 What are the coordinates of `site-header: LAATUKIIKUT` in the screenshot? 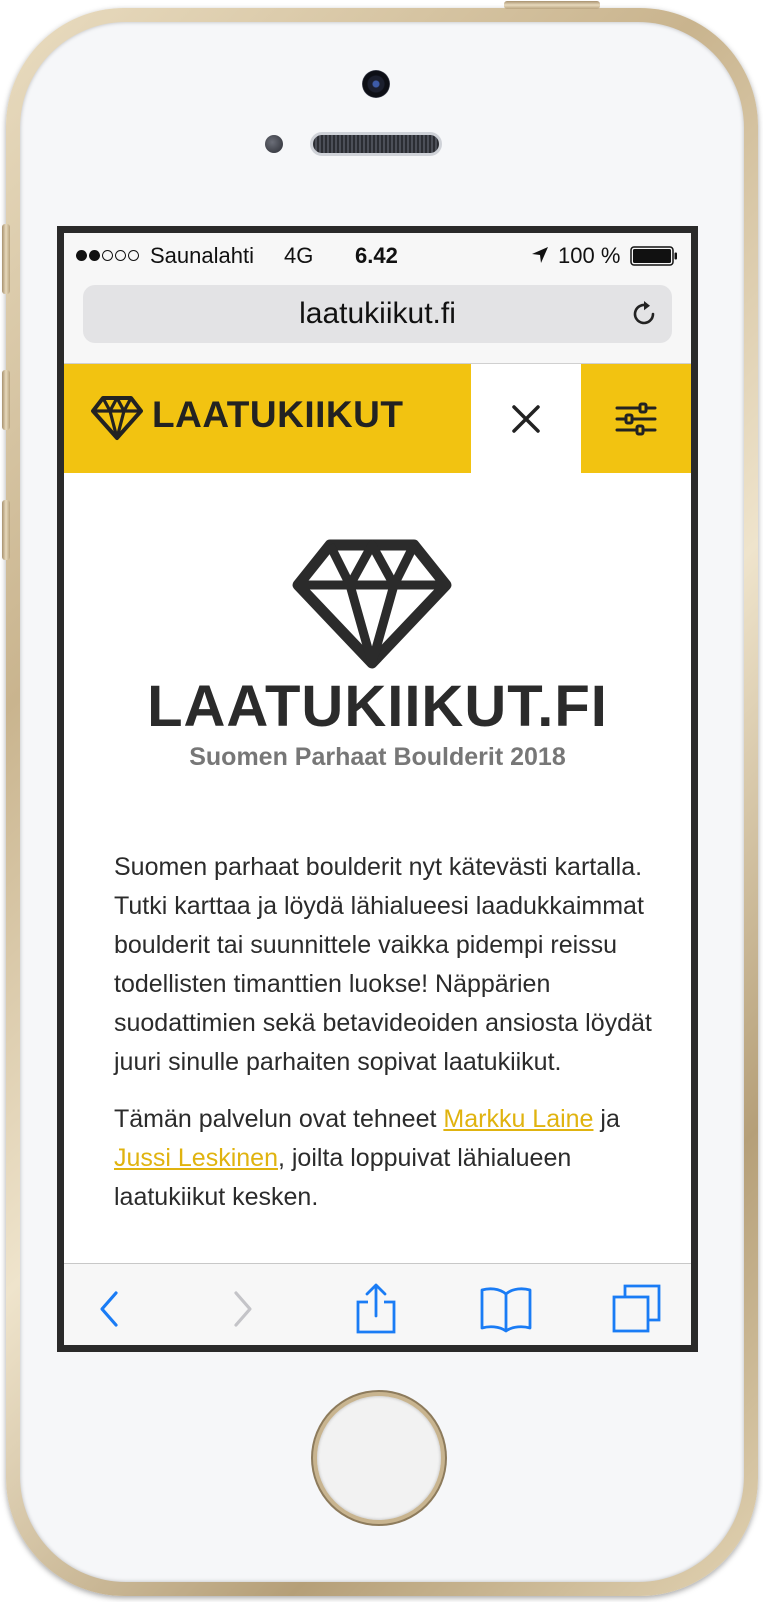 It's located at (377, 418).